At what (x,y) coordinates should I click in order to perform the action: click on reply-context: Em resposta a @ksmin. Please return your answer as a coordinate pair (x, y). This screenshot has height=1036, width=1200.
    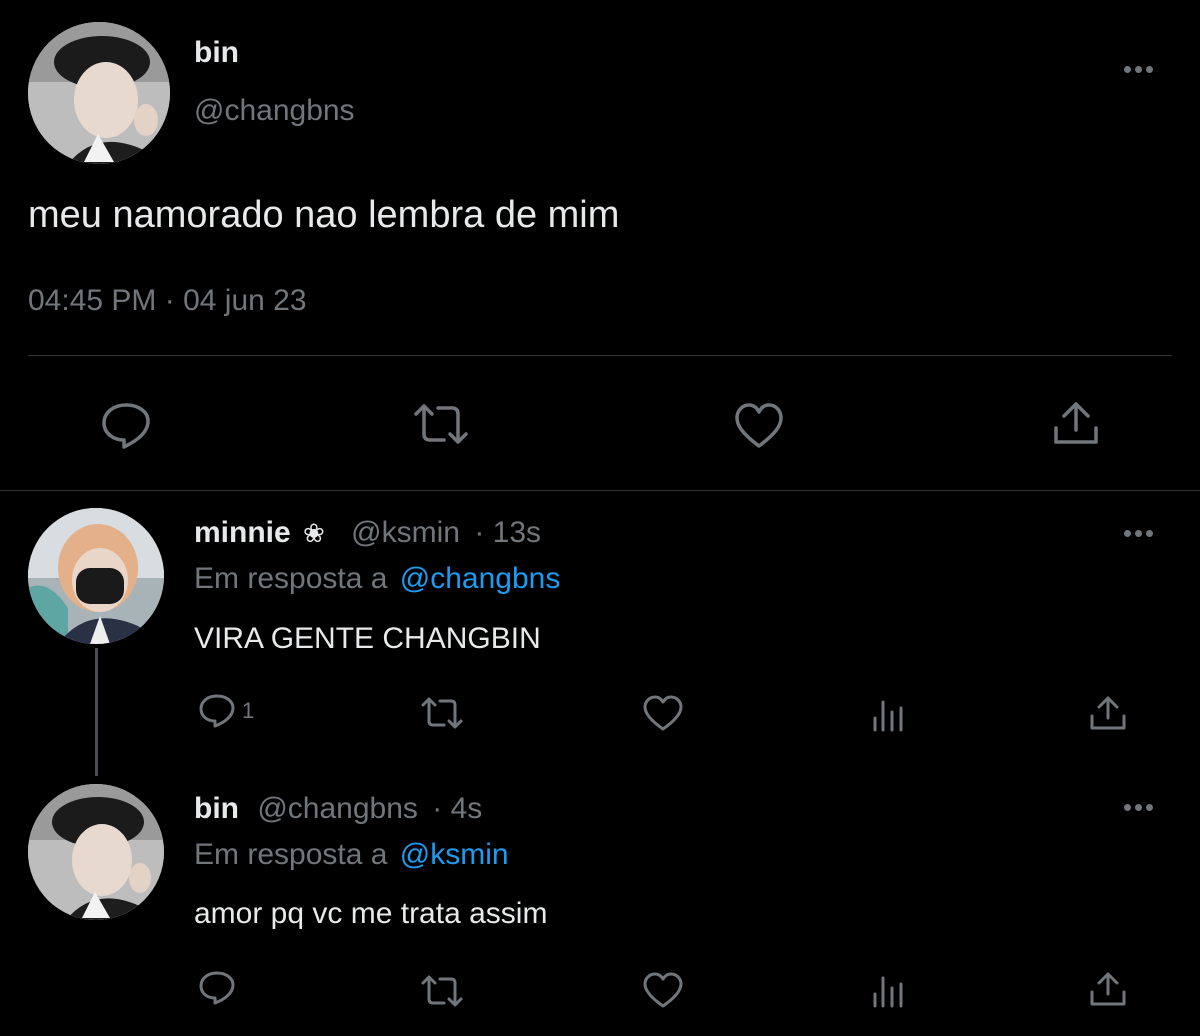
    Looking at the image, I should click on (351, 855).